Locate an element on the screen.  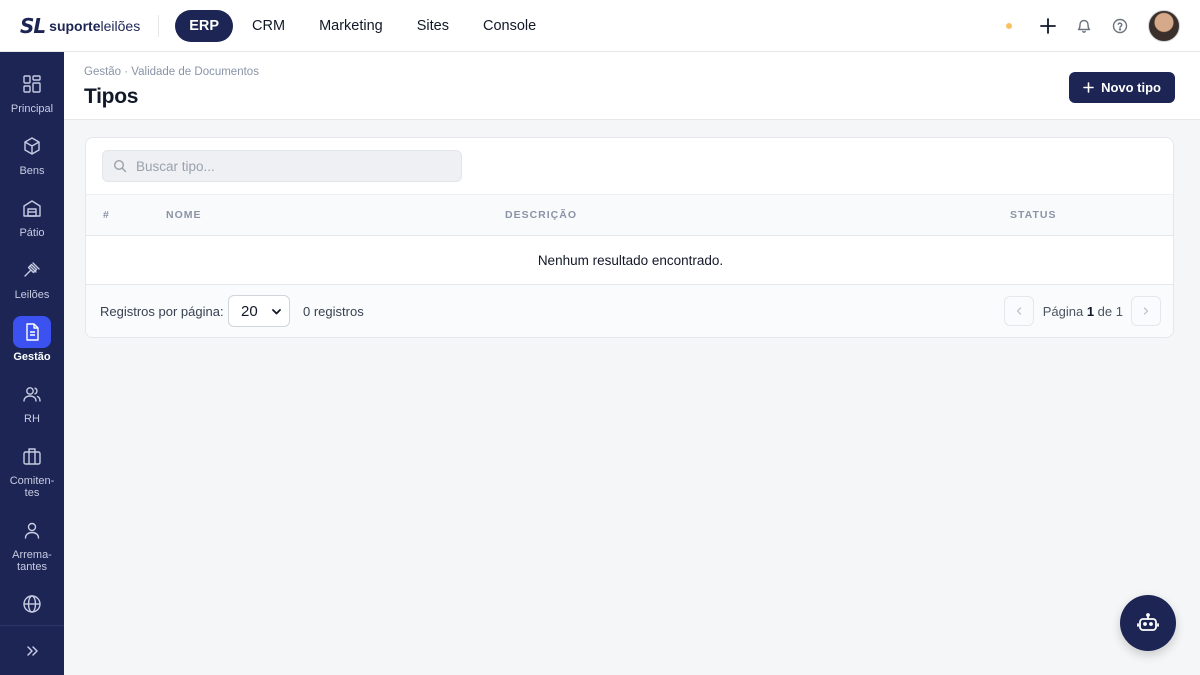
sidebar-item-label: Gestão is located at coordinates (32, 357).